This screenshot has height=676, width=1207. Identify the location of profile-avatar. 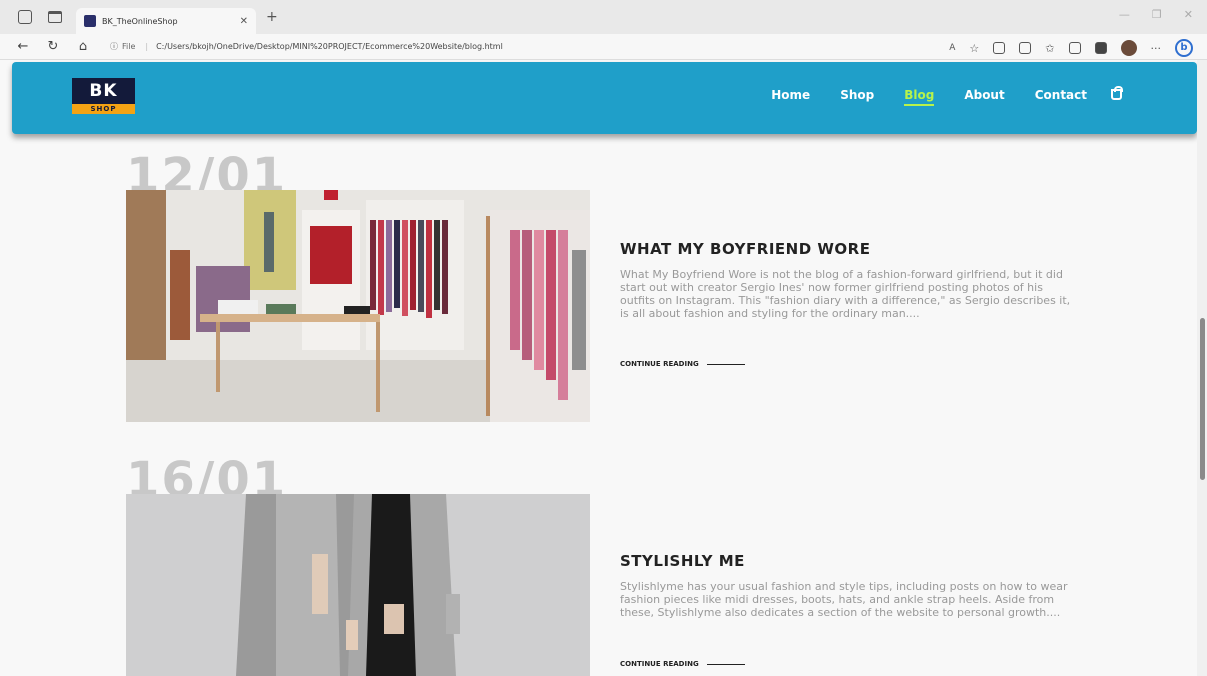
(1128, 48).